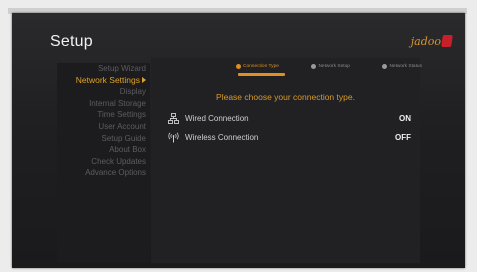 Image resolution: width=477 pixels, height=272 pixels. I want to click on wired-connection-label: Wired Connection, so click(217, 118).